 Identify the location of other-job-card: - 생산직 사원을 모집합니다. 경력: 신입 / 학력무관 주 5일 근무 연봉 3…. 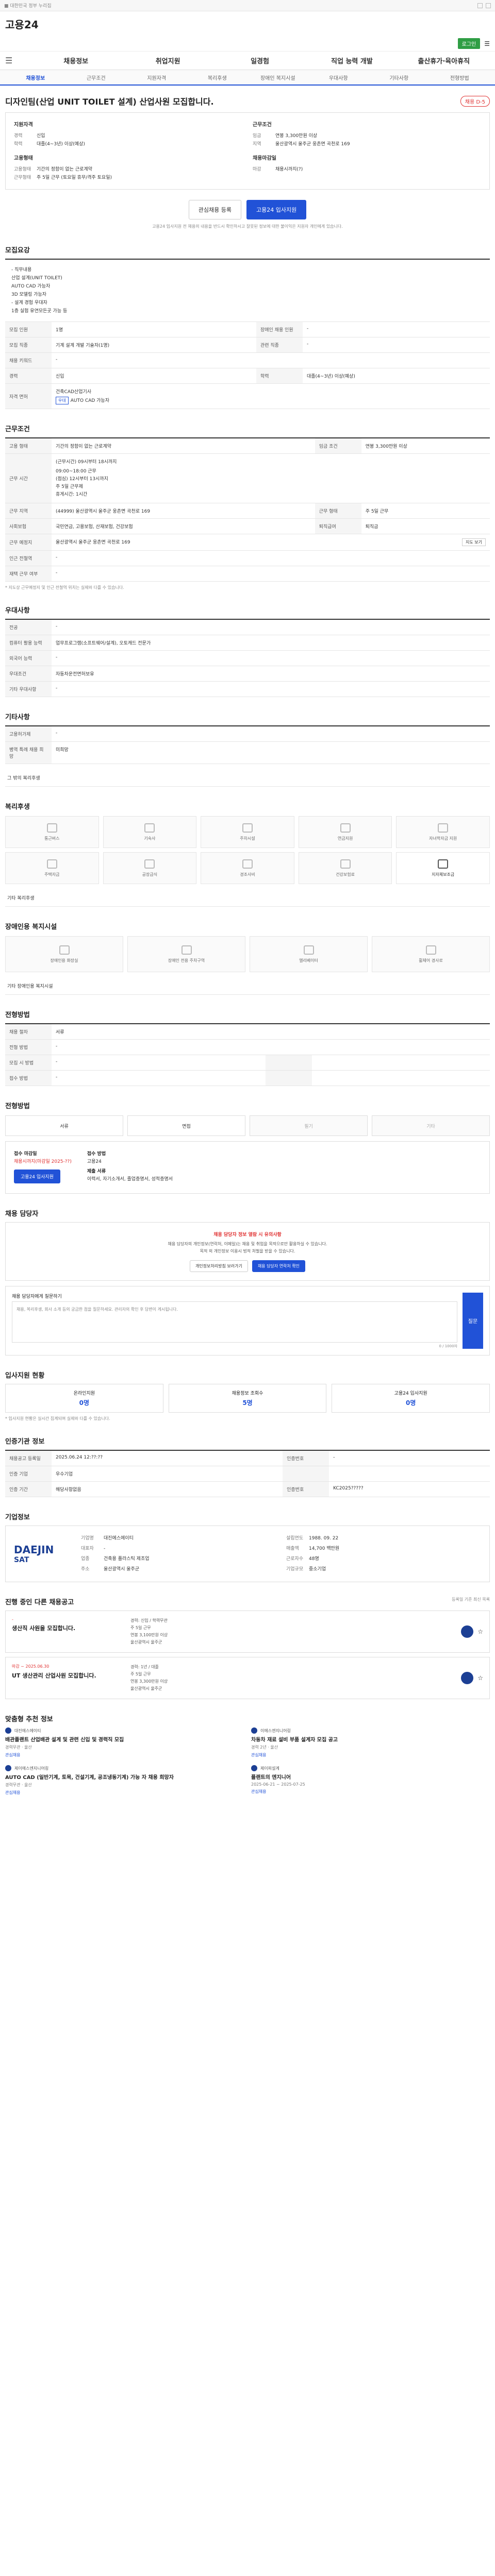
(247, 1632).